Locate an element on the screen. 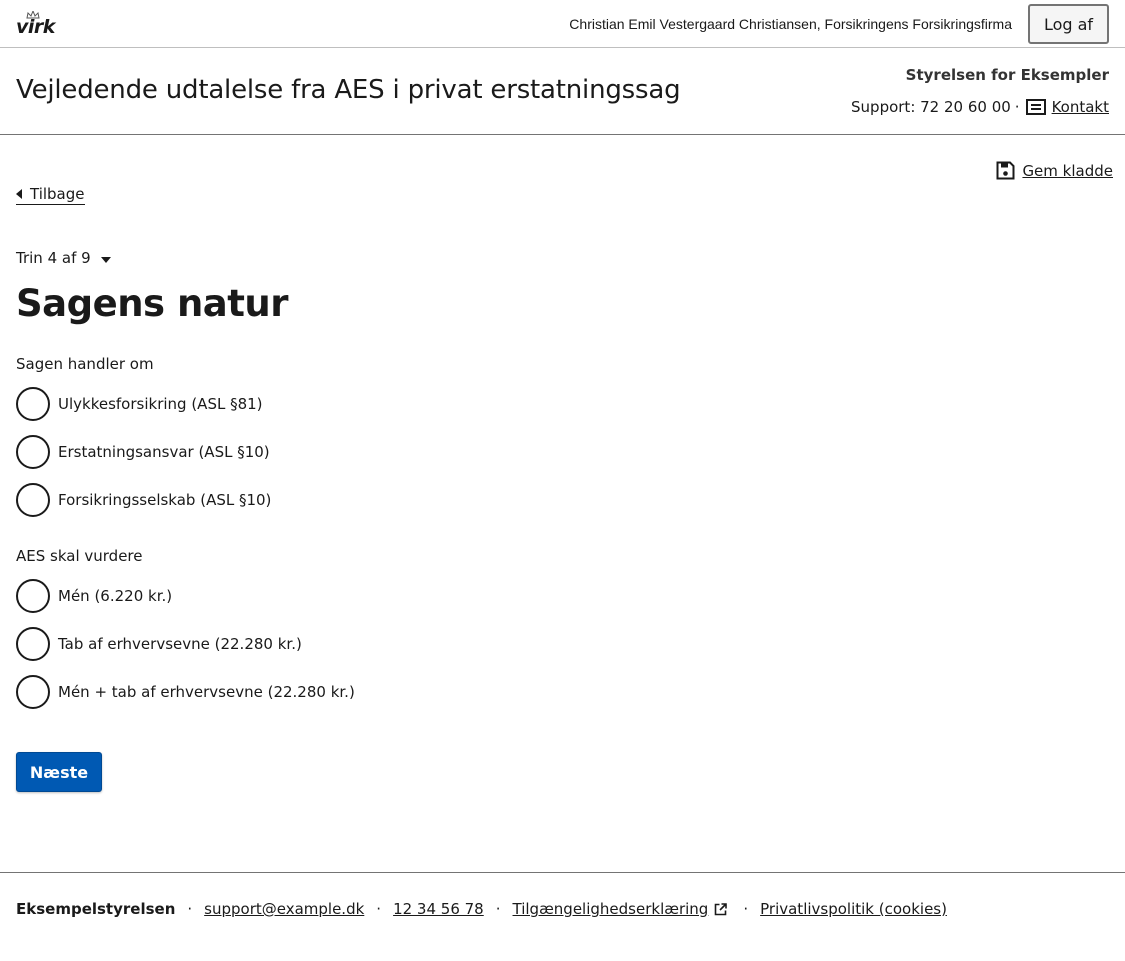  save-draft-button: Gem kladde is located at coordinates (1054, 170).